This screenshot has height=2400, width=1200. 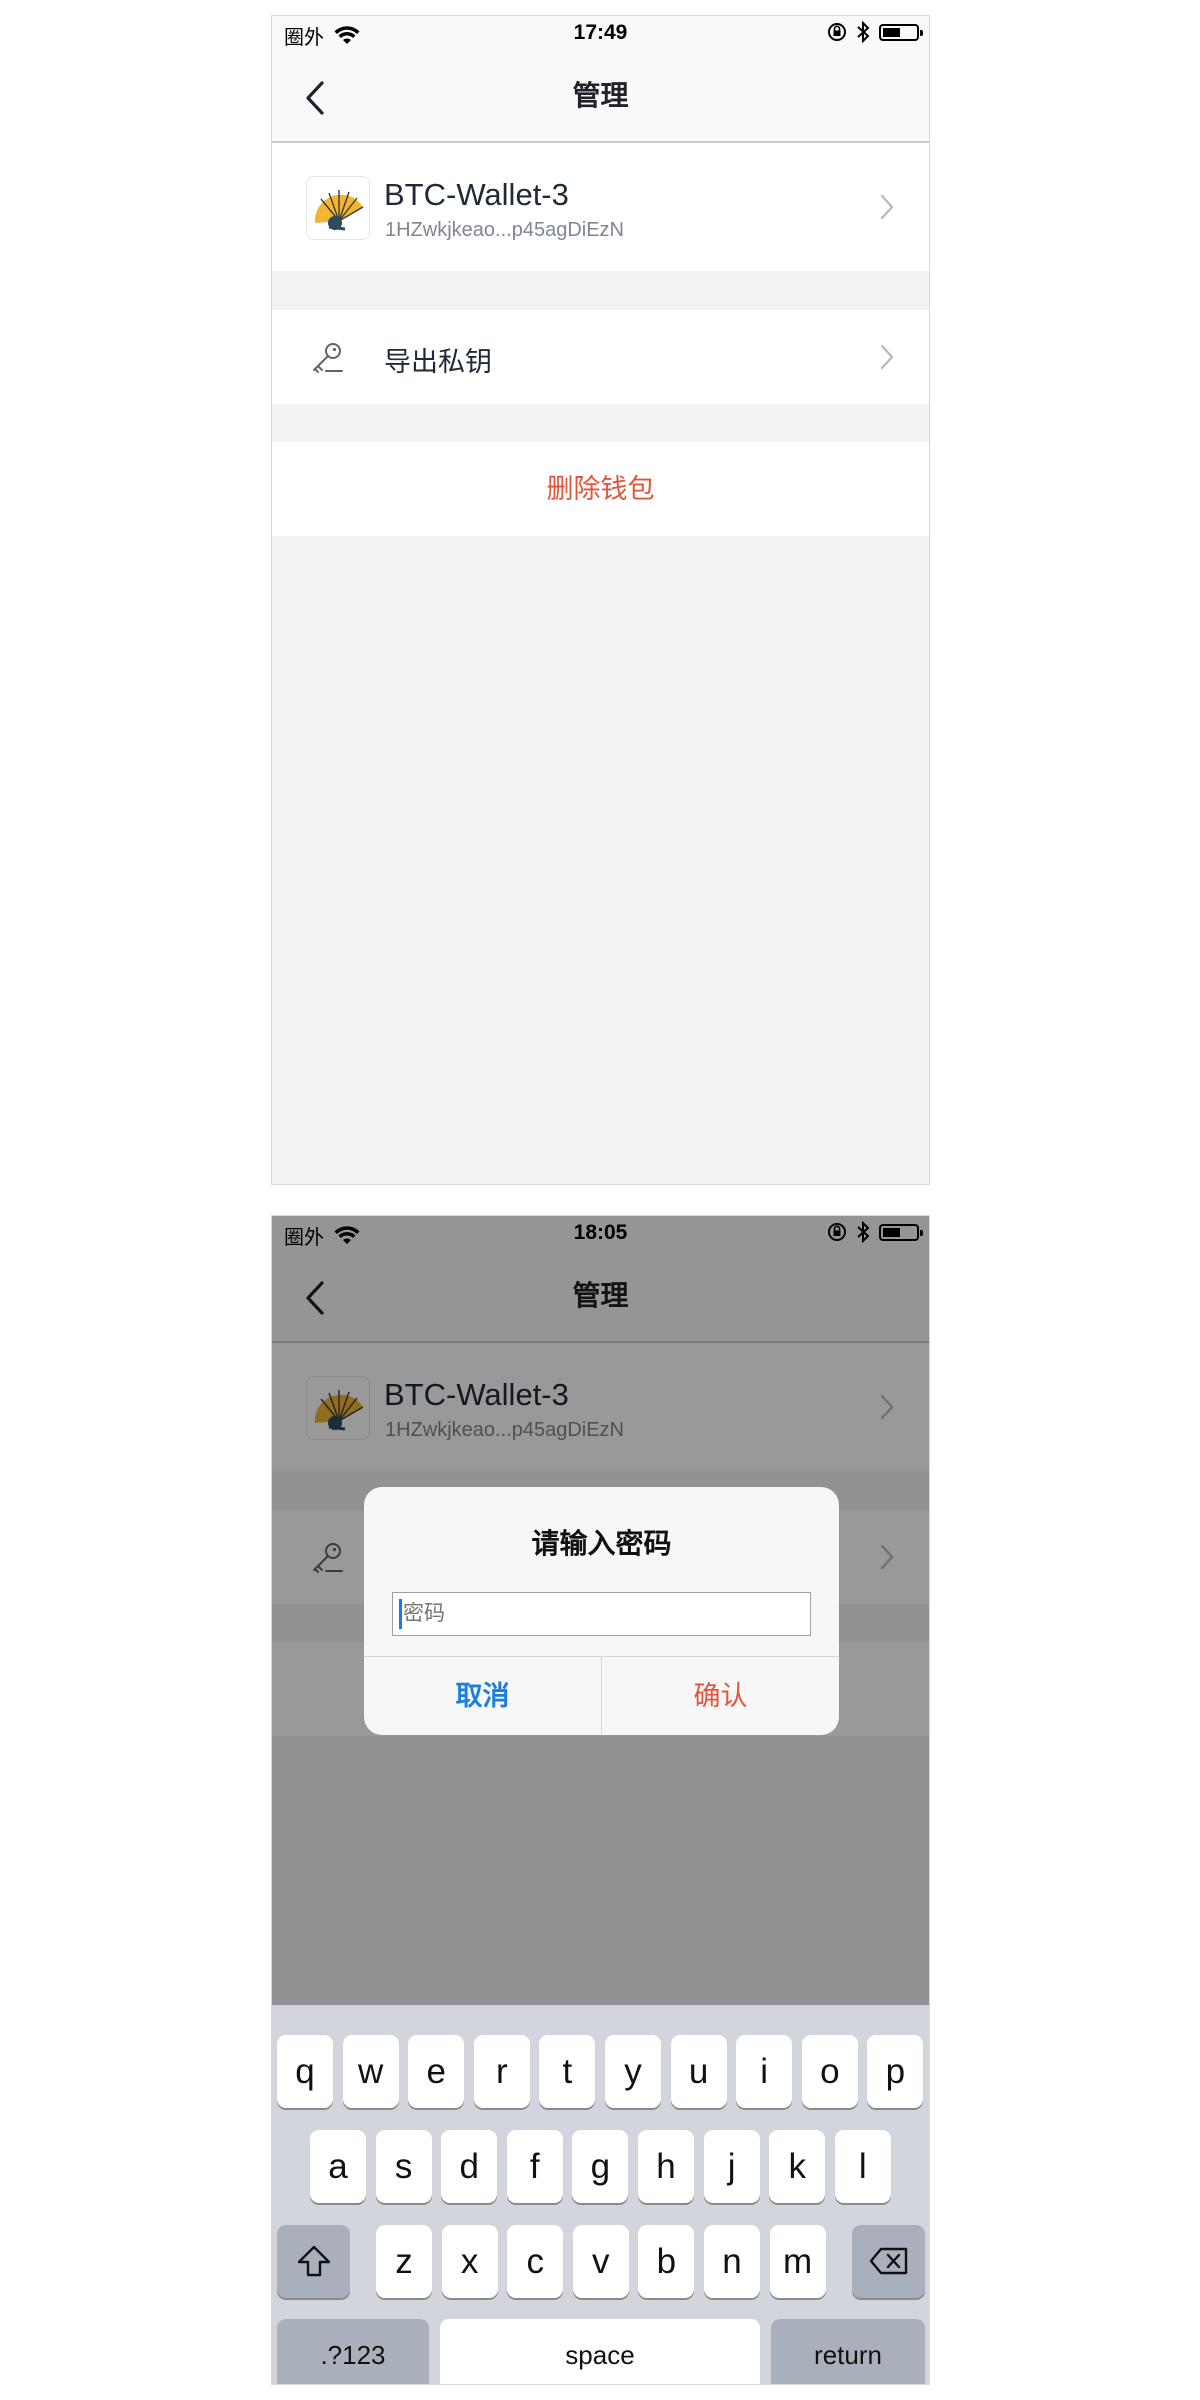 What do you see at coordinates (797, 2261) in the screenshot?
I see `key-m: m` at bounding box center [797, 2261].